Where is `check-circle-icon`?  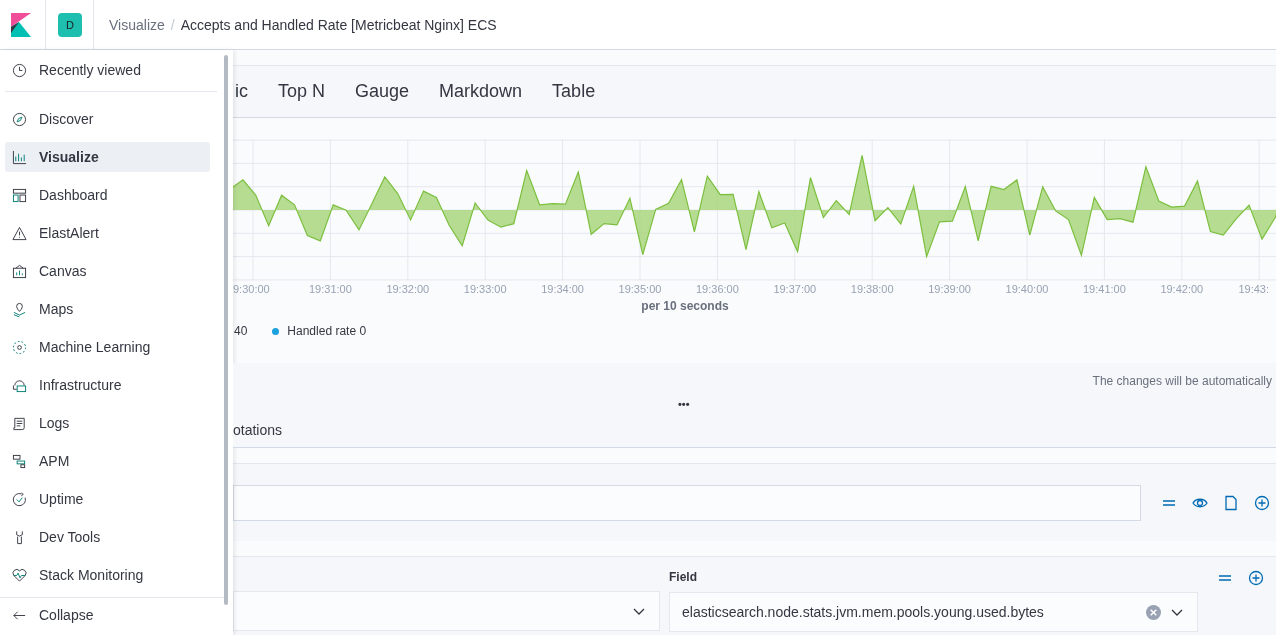
check-circle-icon is located at coordinates (19, 499).